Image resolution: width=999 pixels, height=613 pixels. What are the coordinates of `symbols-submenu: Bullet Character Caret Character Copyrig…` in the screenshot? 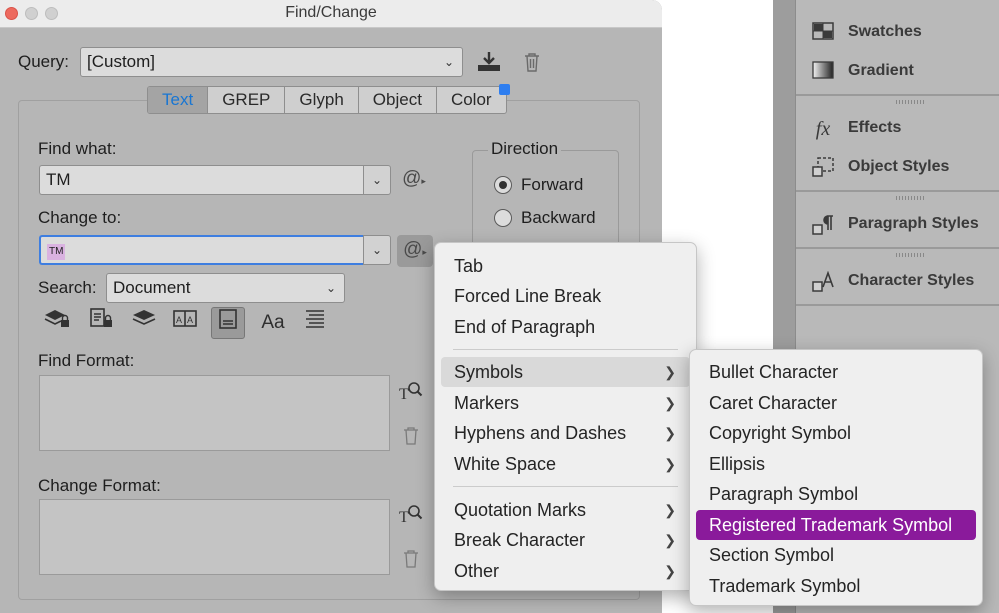 It's located at (836, 477).